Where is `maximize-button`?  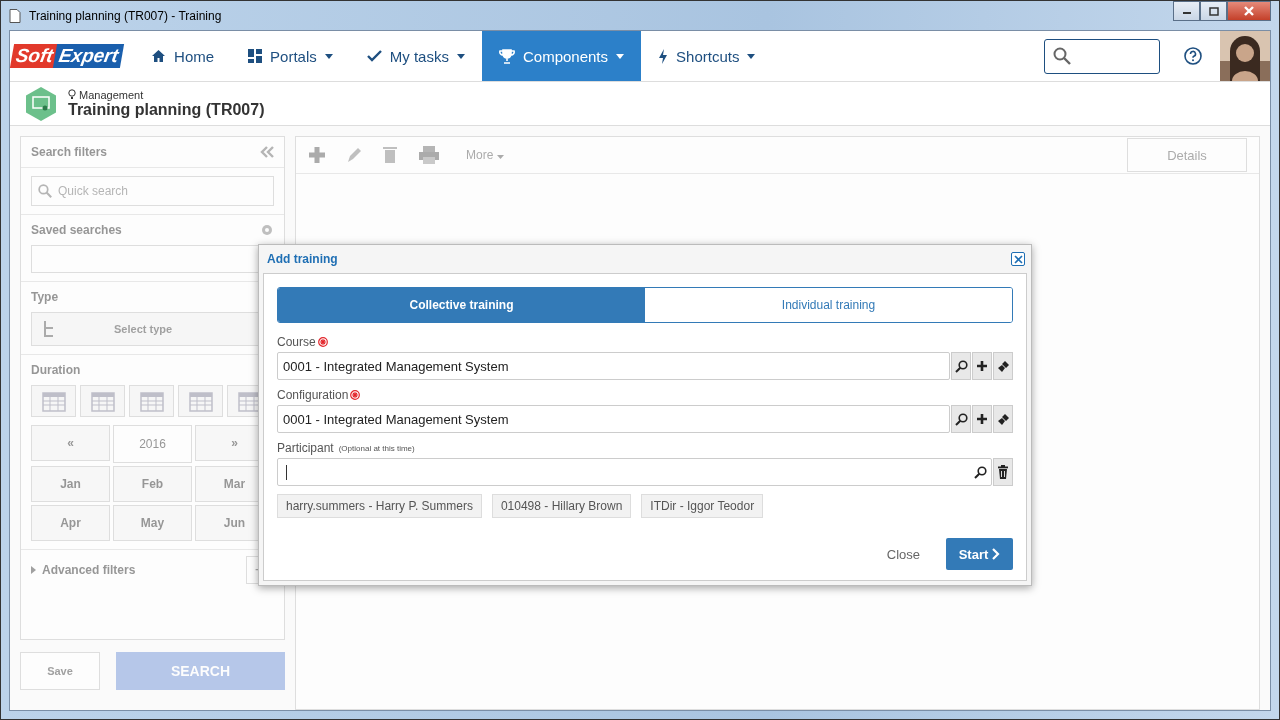
maximize-button is located at coordinates (1213, 11).